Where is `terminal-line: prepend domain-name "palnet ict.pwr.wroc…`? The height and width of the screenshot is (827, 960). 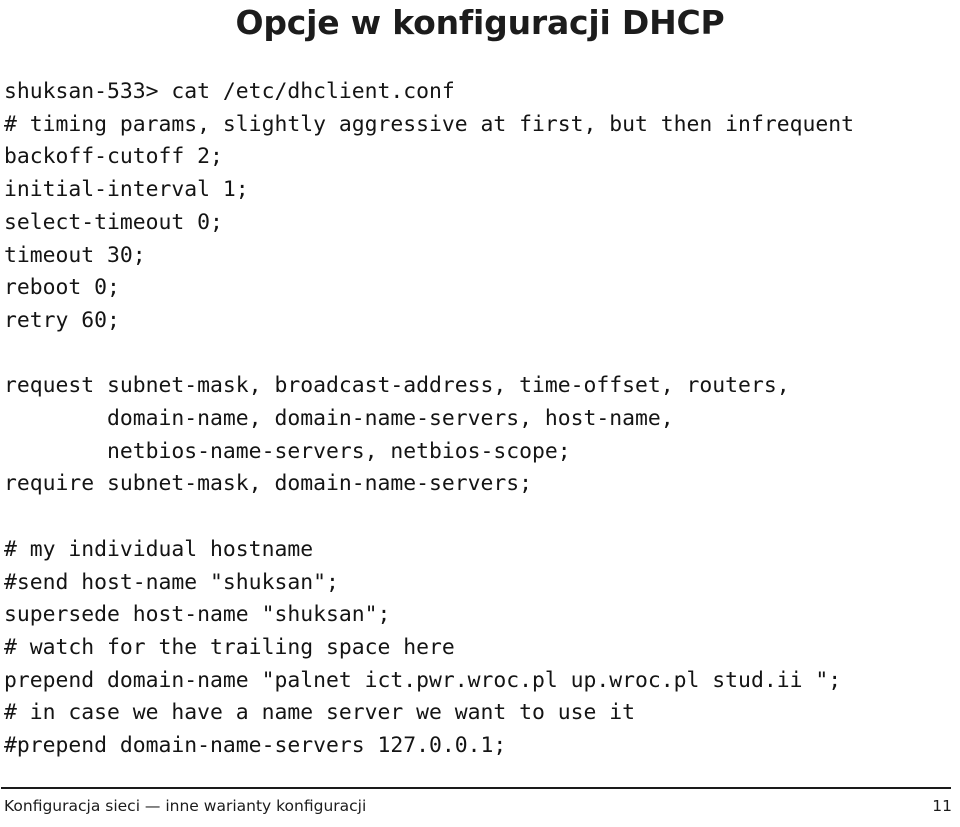 terminal-line: prepend domain-name "palnet ict.pwr.wroc… is located at coordinates (423, 680).